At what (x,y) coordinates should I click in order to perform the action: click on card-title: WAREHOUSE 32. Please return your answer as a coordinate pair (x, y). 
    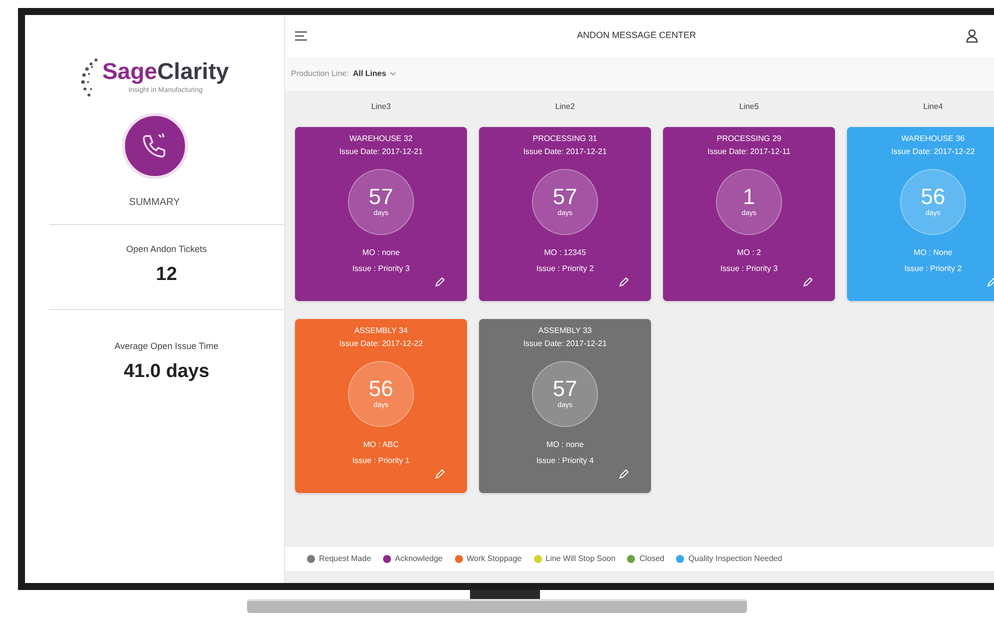
    Looking at the image, I should click on (381, 138).